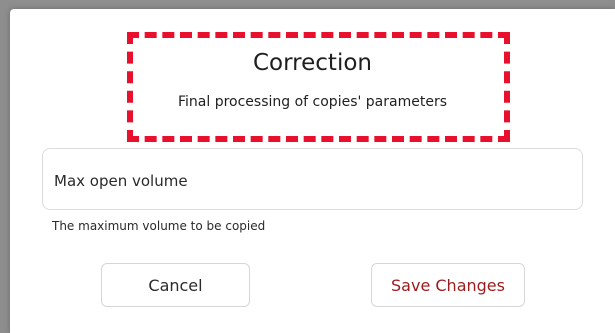  What do you see at coordinates (448, 285) in the screenshot?
I see `save-changes-button: Save Changes` at bounding box center [448, 285].